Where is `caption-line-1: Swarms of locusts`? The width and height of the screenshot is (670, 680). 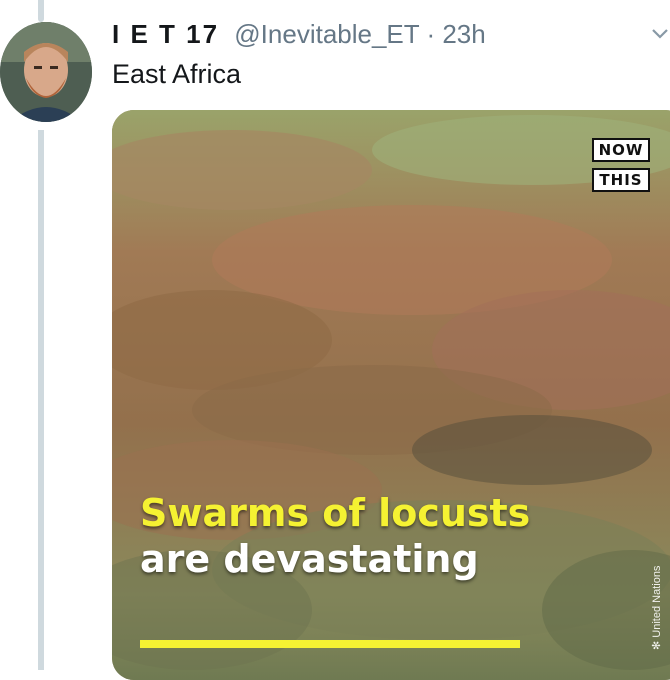 caption-line-1: Swarms of locusts is located at coordinates (335, 513).